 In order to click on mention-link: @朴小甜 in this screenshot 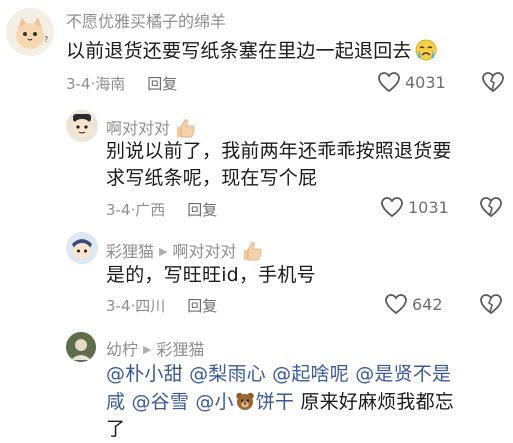, I will do `click(144, 374)`.